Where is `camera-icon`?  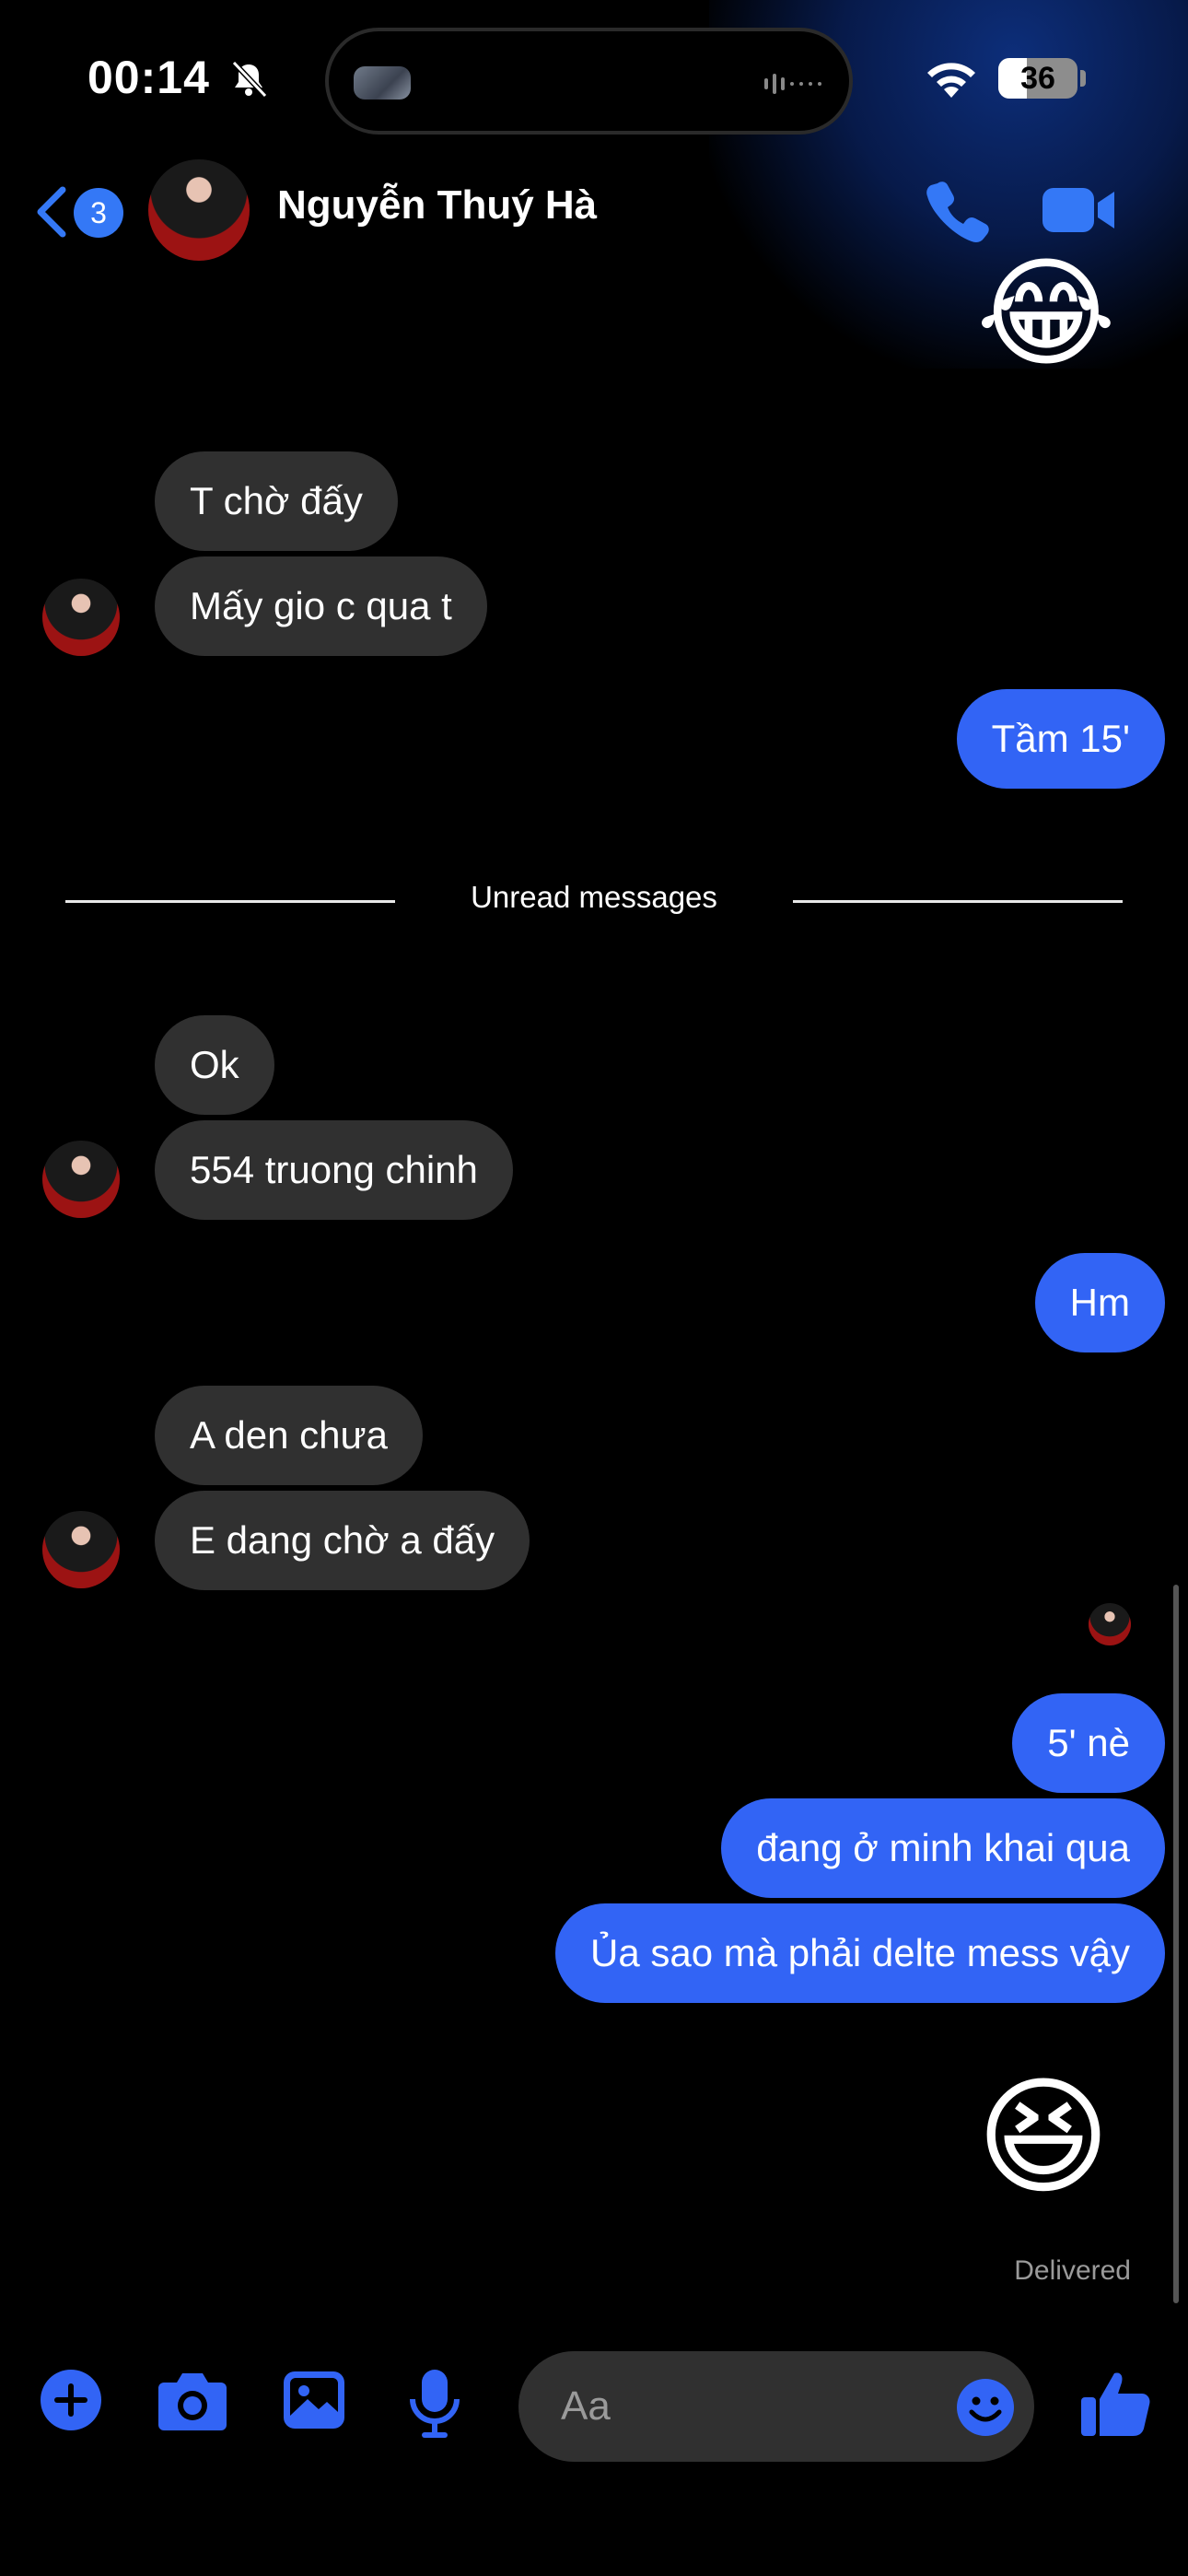
camera-icon is located at coordinates (192, 2400).